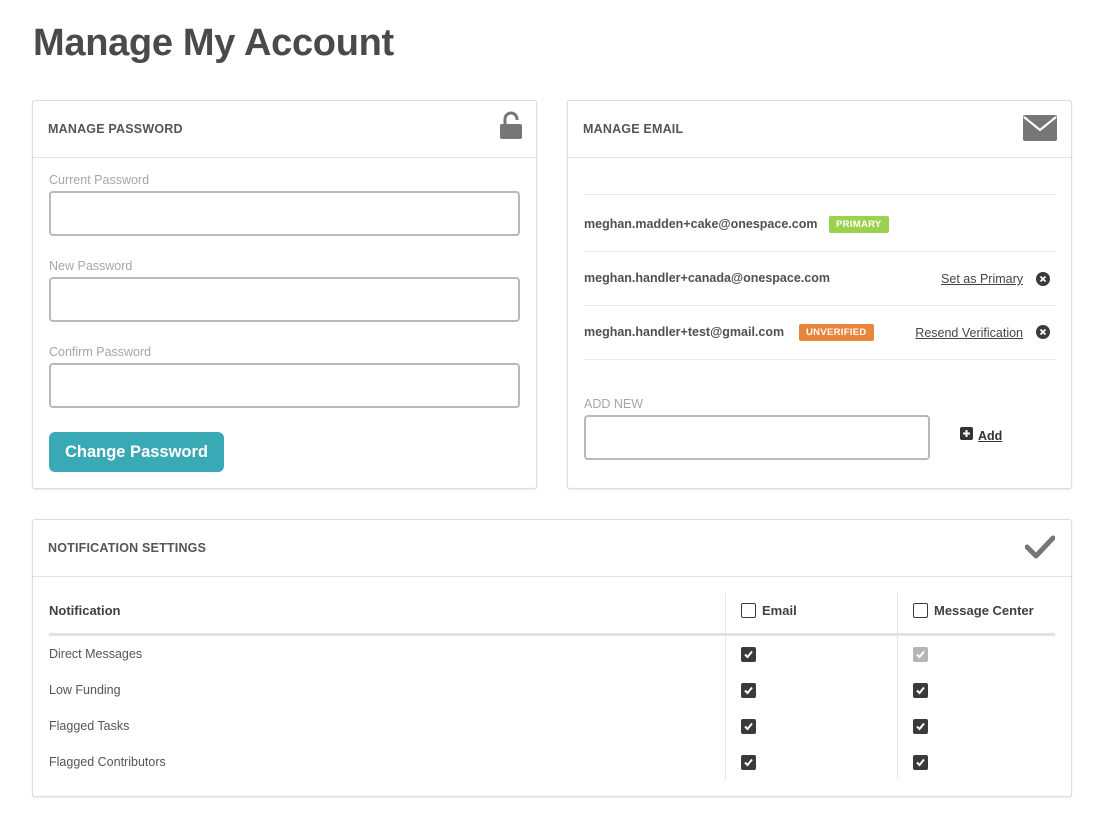 This screenshot has width=1120, height=823. I want to click on email-column-label: Email, so click(779, 610).